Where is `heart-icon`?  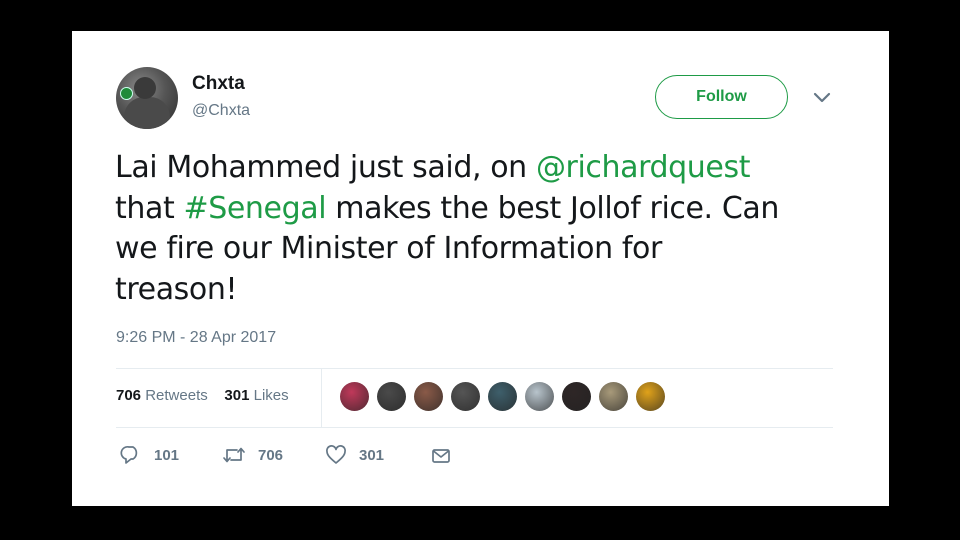 heart-icon is located at coordinates (336, 455).